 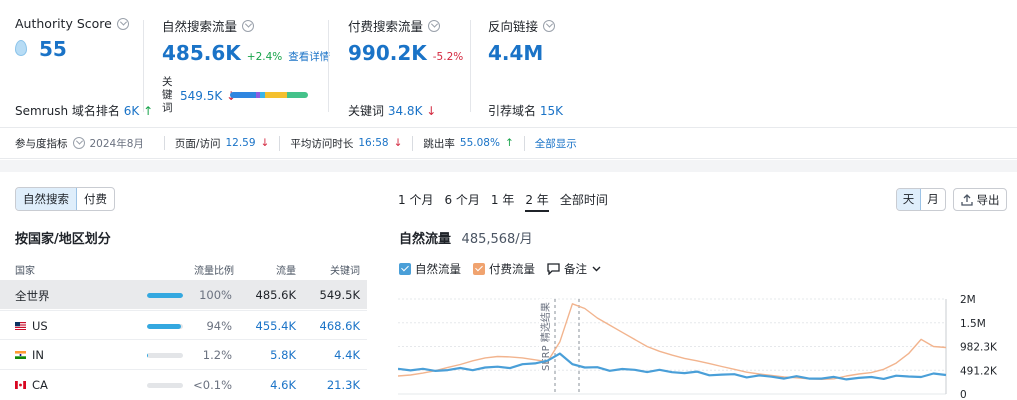 What do you see at coordinates (215, 295) in the screenshot?
I see `traffic-share-value: 100%` at bounding box center [215, 295].